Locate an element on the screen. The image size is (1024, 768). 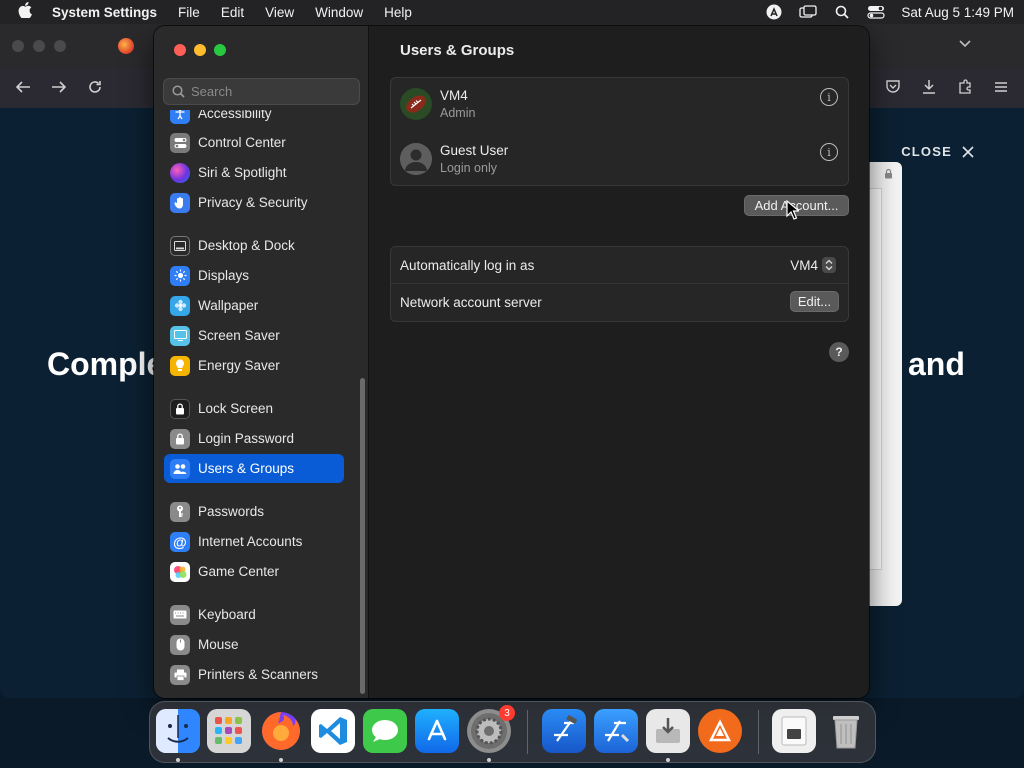
spotlight-search-icon is located at coordinates (842, 12).